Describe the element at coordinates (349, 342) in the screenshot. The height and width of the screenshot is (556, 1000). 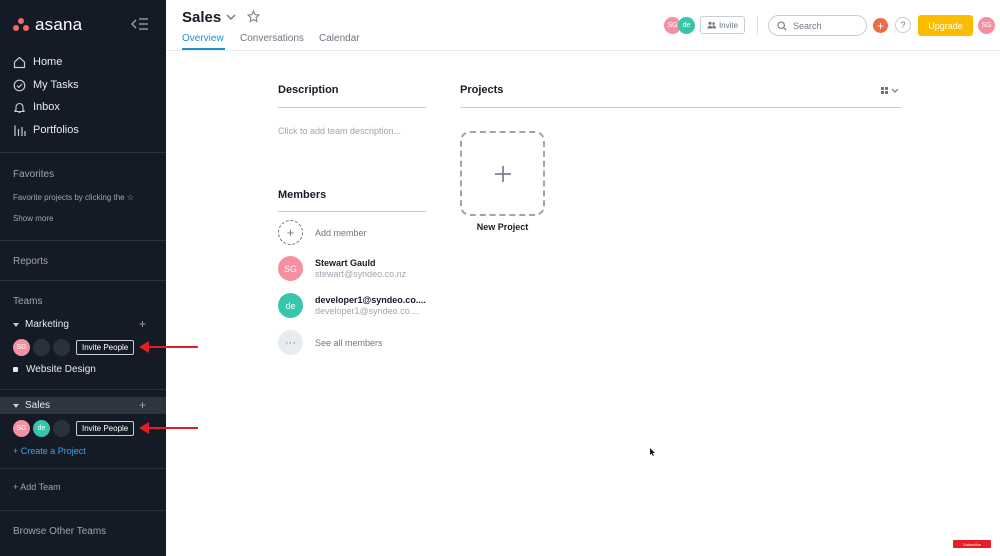
I see `see-all-members-label: See all members` at that location.